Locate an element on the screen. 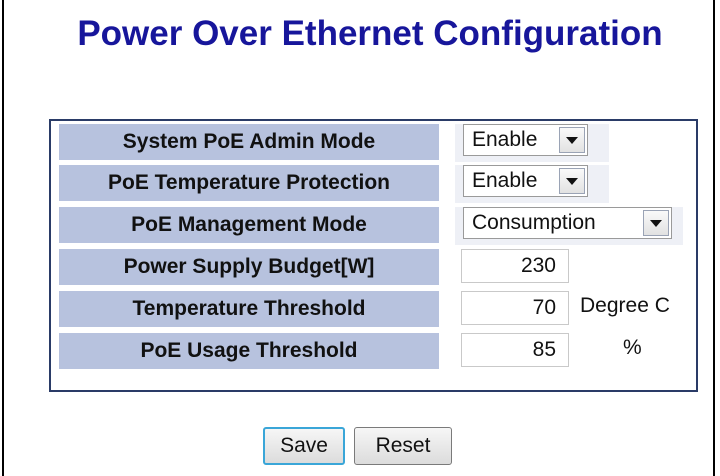 Image resolution: width=720 pixels, height=476 pixels. power-budget-input: 230 is located at coordinates (515, 266).